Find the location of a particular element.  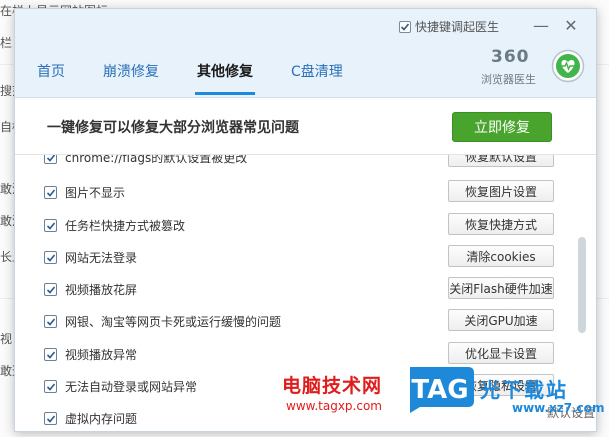

hotkey-checkbox is located at coordinates (405, 26).